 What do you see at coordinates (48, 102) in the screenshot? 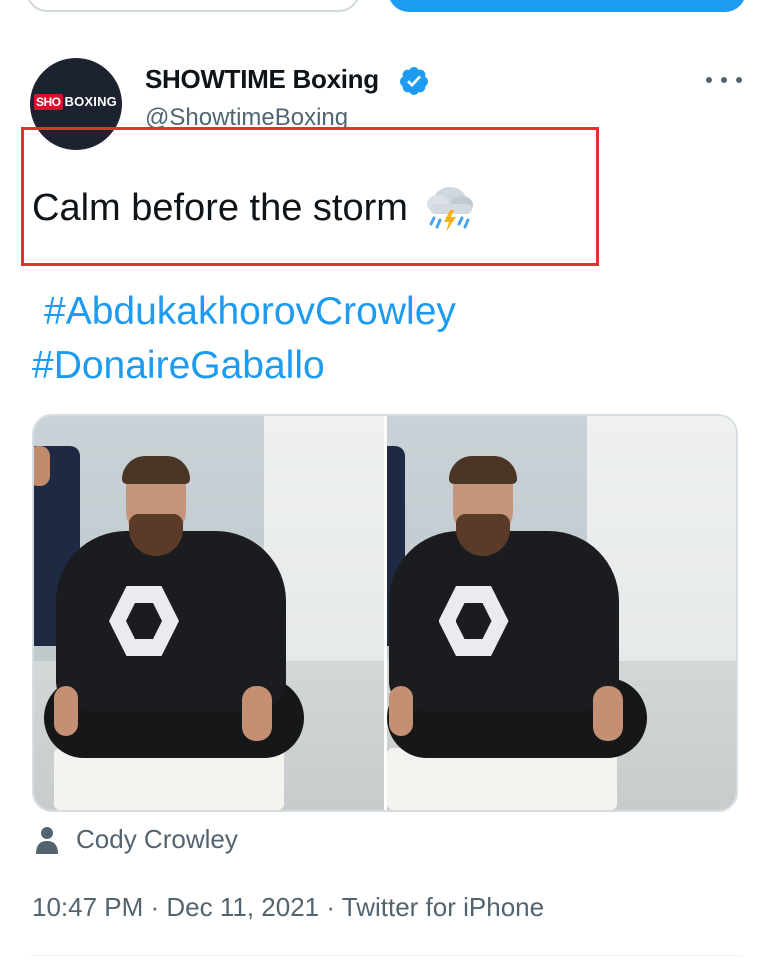
I see `avatar-logo-sho: SHO` at bounding box center [48, 102].